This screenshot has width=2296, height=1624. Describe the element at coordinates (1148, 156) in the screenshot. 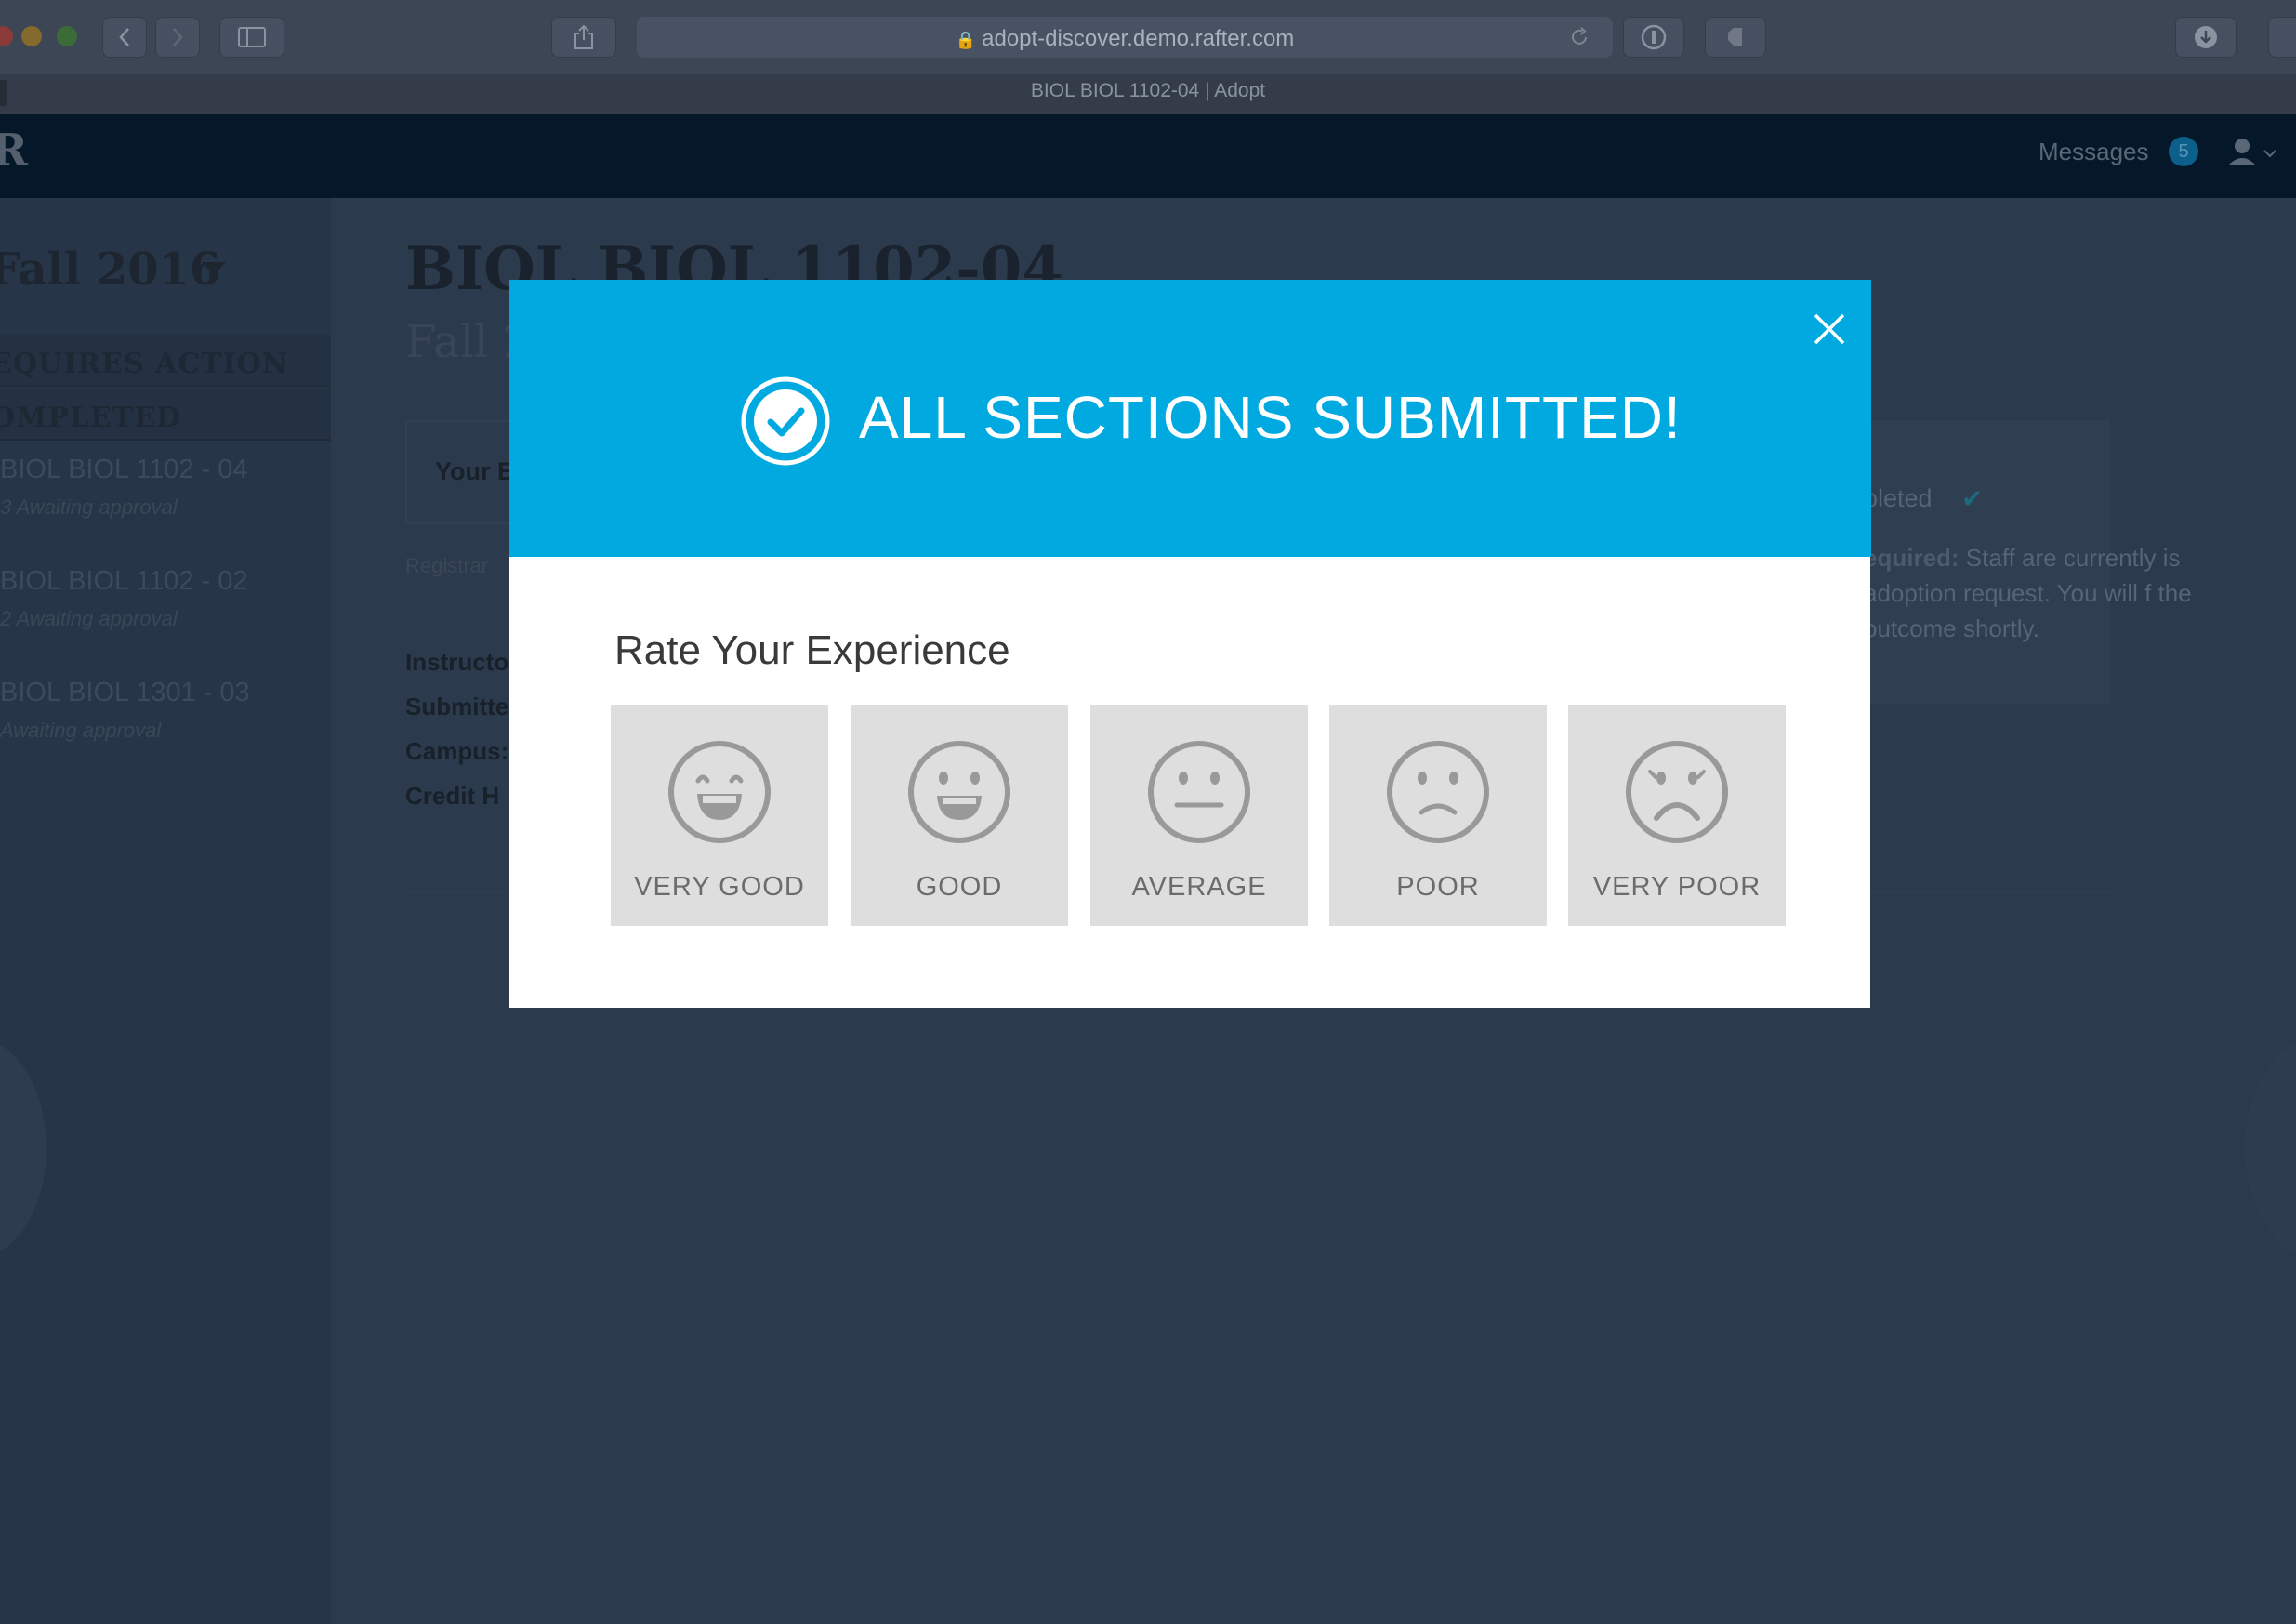

I see `app-navbar` at that location.